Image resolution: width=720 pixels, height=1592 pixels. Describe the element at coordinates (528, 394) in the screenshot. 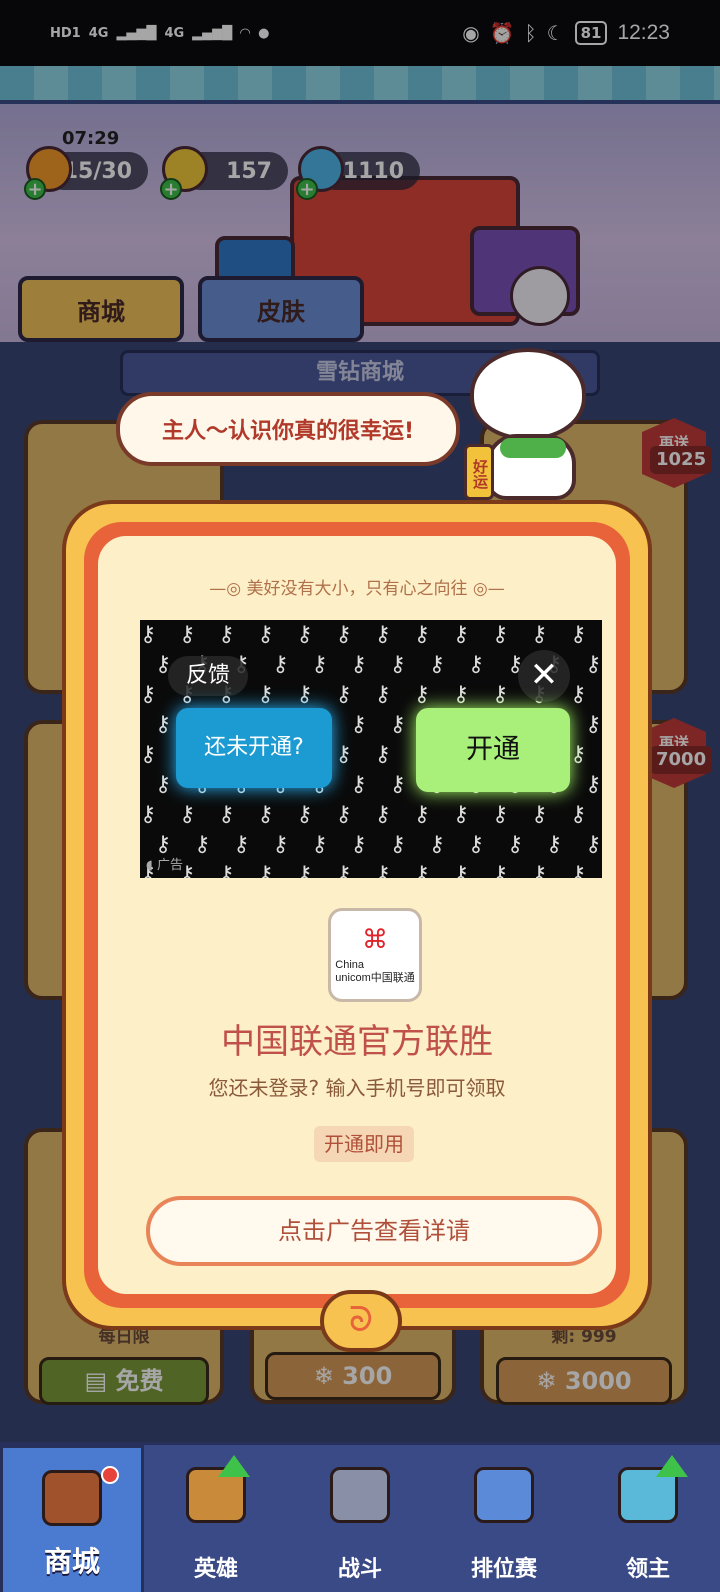

I see `cat-head` at that location.